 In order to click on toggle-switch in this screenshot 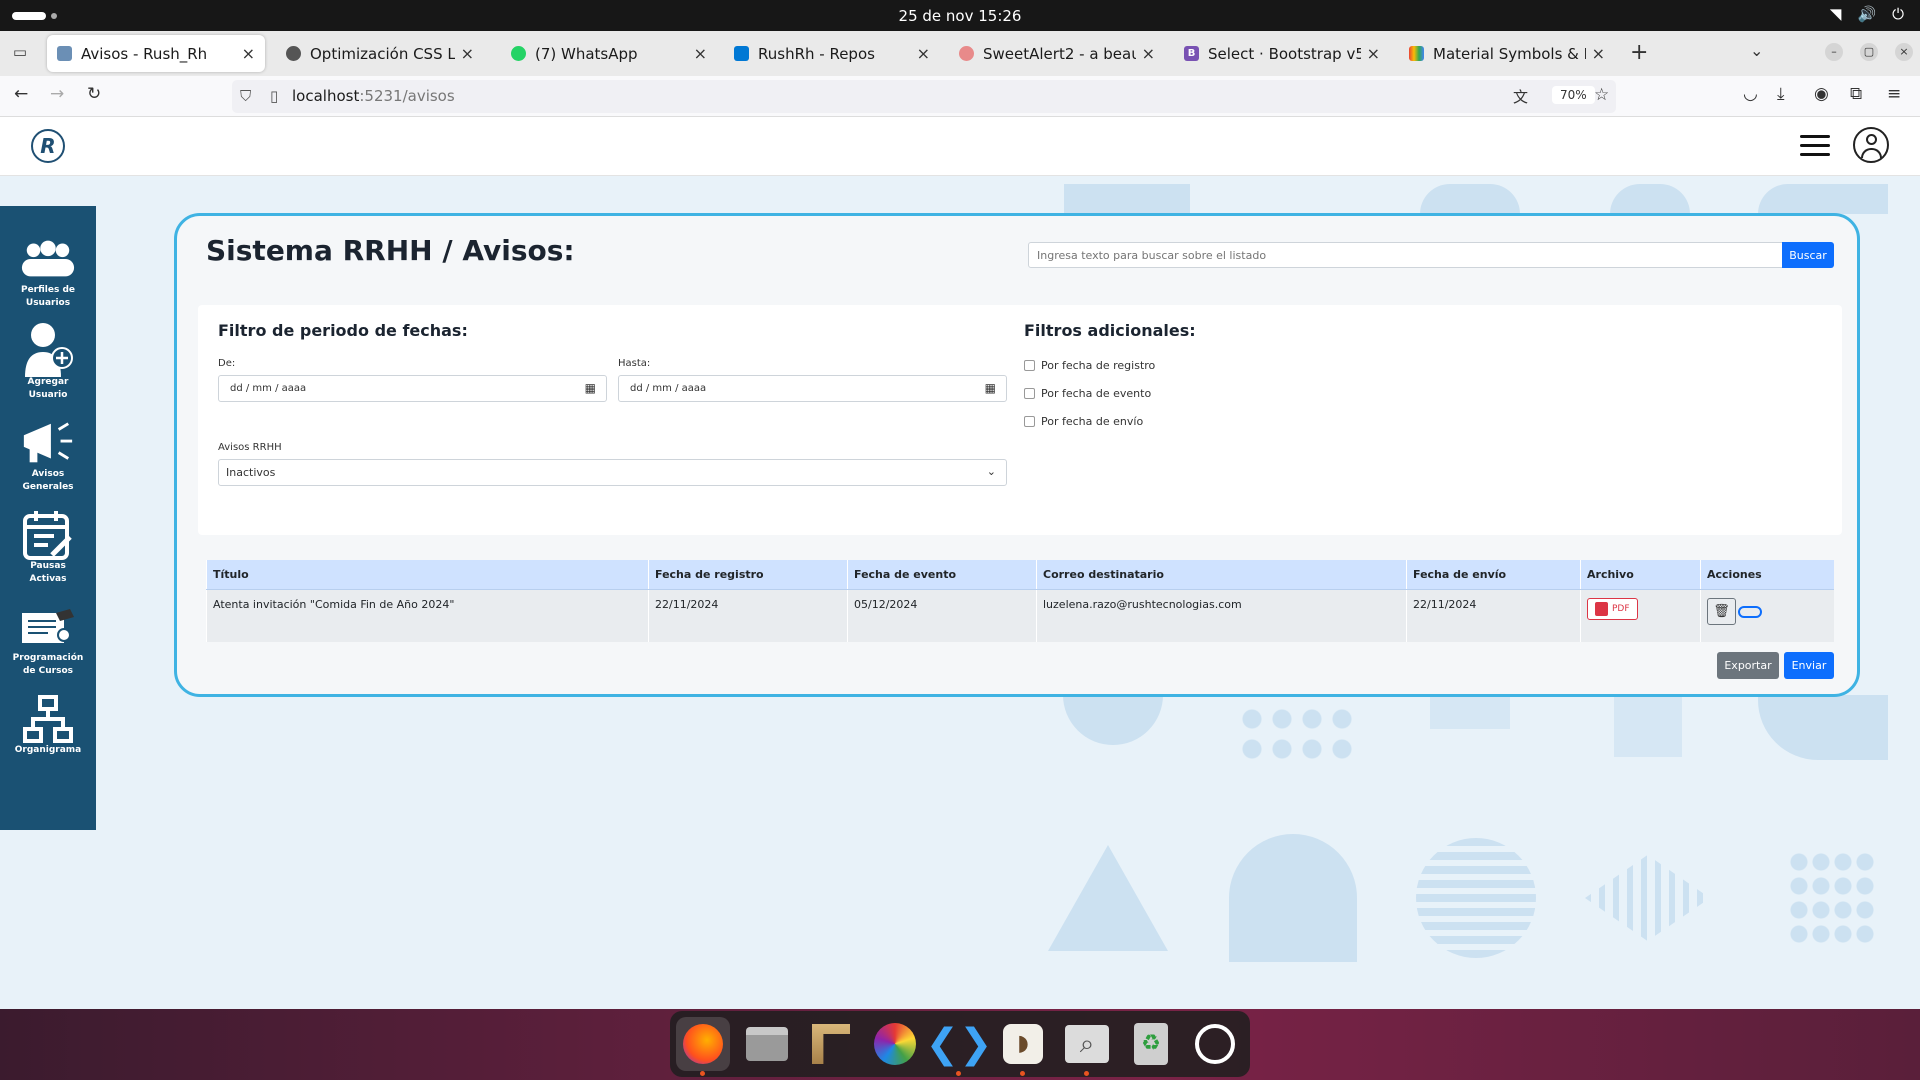, I will do `click(1750, 611)`.